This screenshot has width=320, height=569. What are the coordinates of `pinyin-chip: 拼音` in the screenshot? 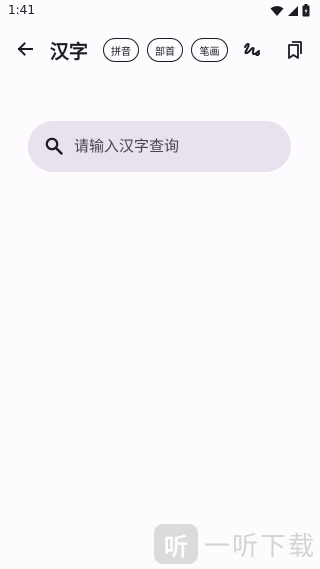 It's located at (121, 50).